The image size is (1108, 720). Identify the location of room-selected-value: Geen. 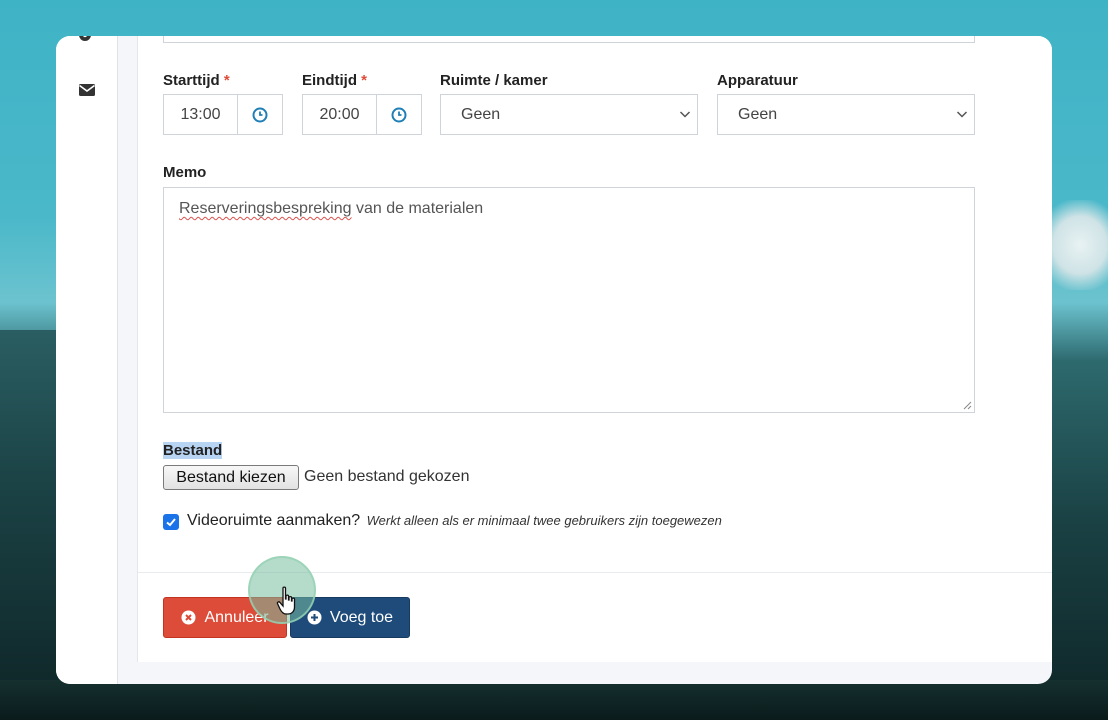
(481, 114).